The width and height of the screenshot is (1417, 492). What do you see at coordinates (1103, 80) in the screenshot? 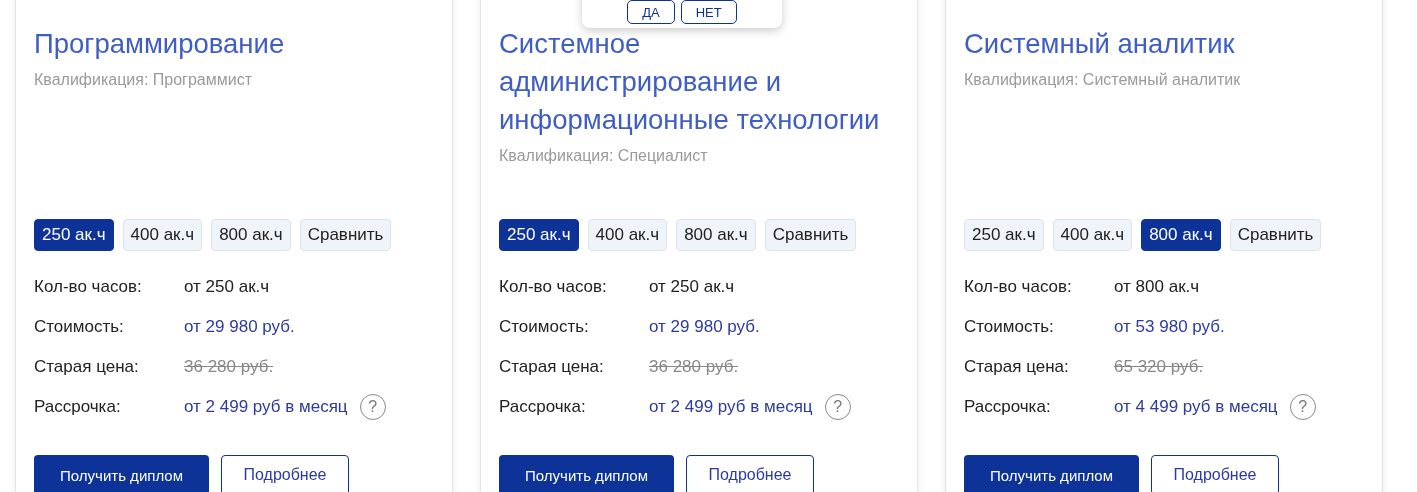
I see `qualification-text: Квалификация: Системный аналитик` at bounding box center [1103, 80].